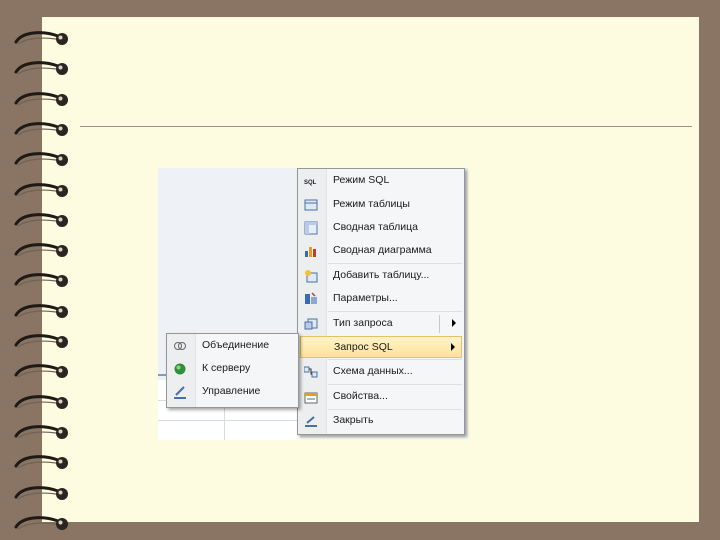 This screenshot has width=720, height=540. I want to click on pivot-chart-icon, so click(311, 251).